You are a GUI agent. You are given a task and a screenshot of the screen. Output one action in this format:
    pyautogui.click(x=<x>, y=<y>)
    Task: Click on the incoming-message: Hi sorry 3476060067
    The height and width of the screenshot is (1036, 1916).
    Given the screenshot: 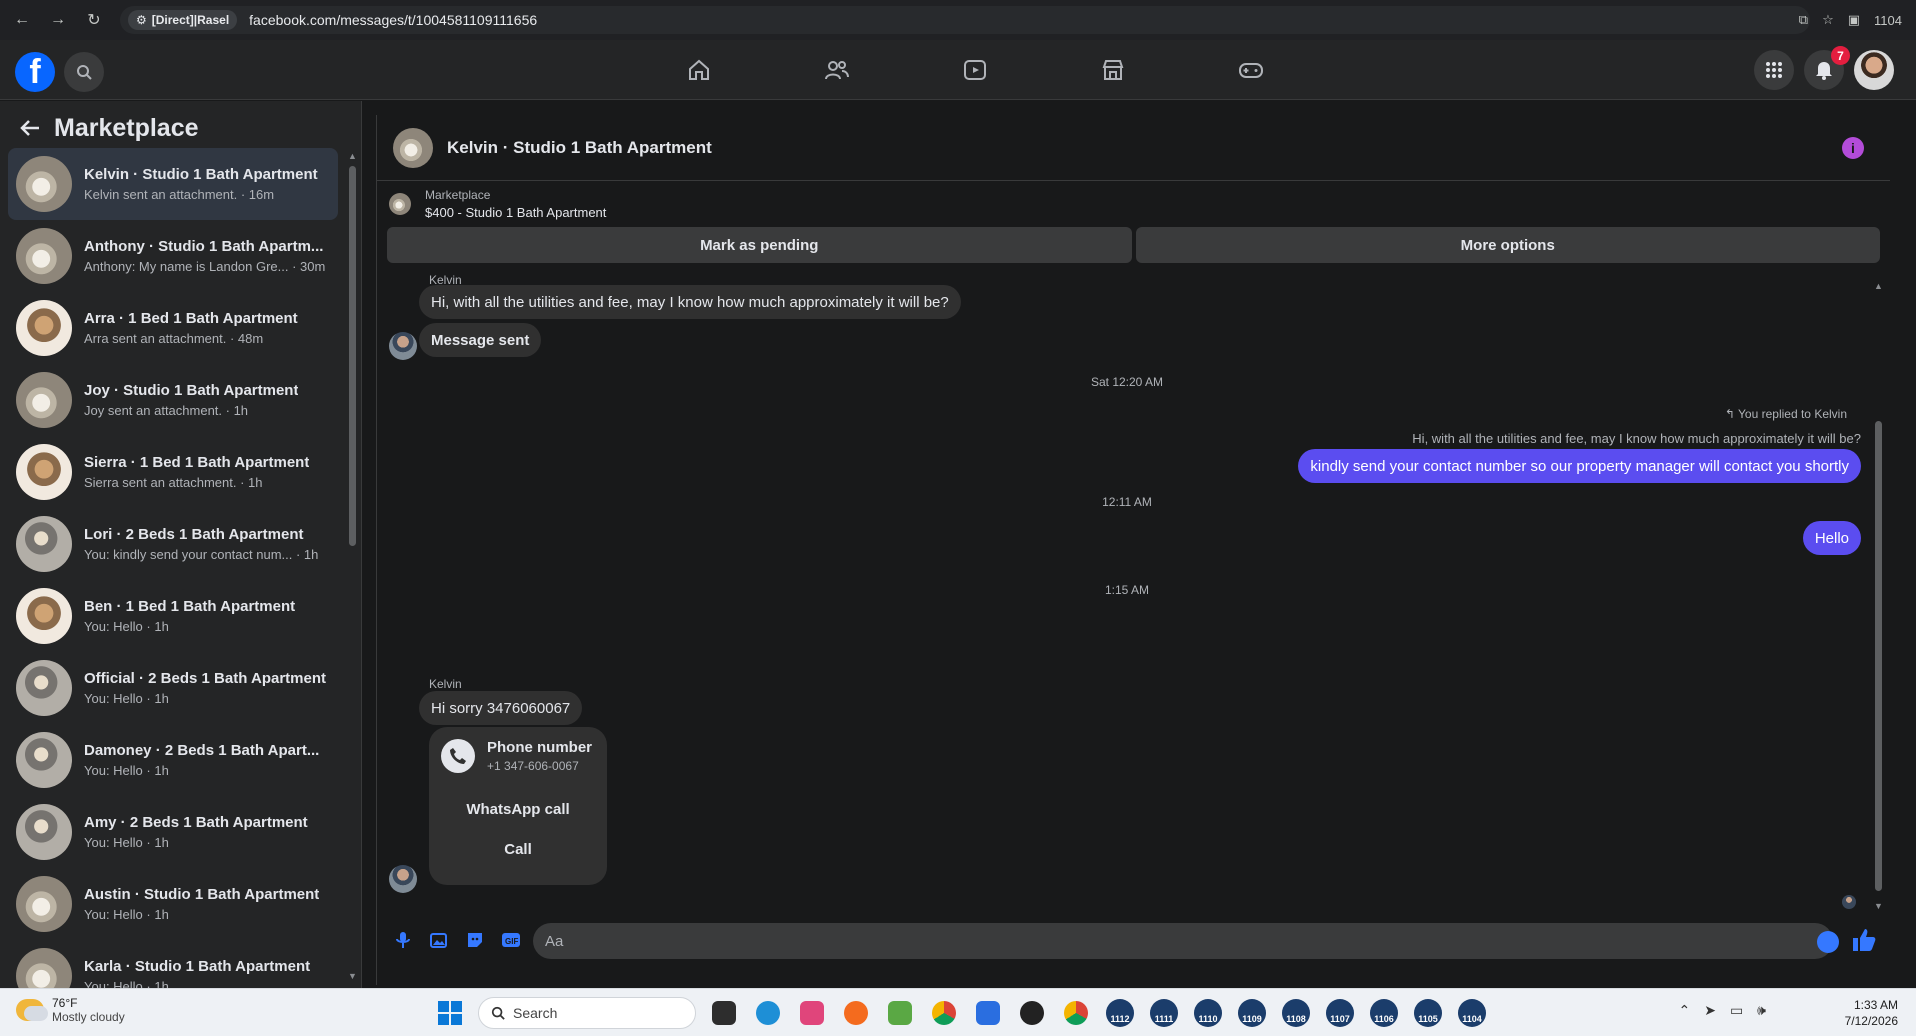 What is the action you would take?
    pyautogui.click(x=501, y=708)
    